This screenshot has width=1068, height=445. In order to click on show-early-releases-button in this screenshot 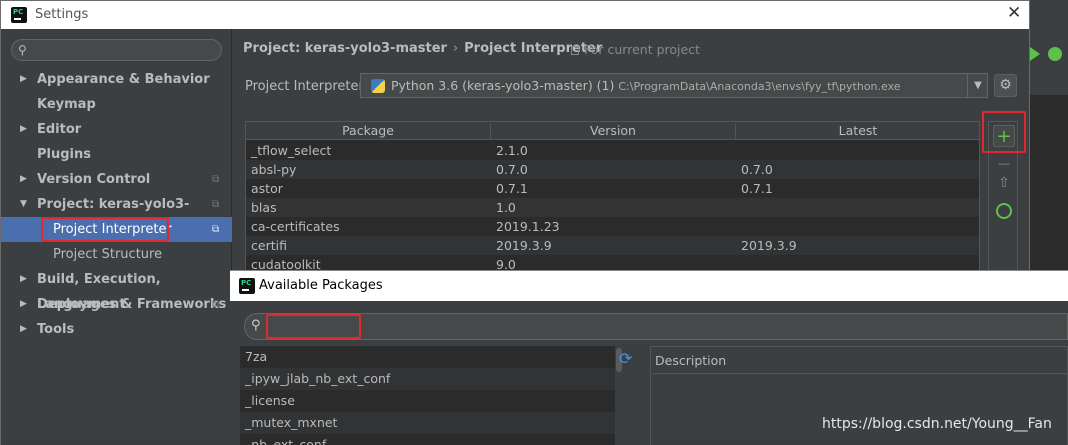, I will do `click(1004, 211)`.